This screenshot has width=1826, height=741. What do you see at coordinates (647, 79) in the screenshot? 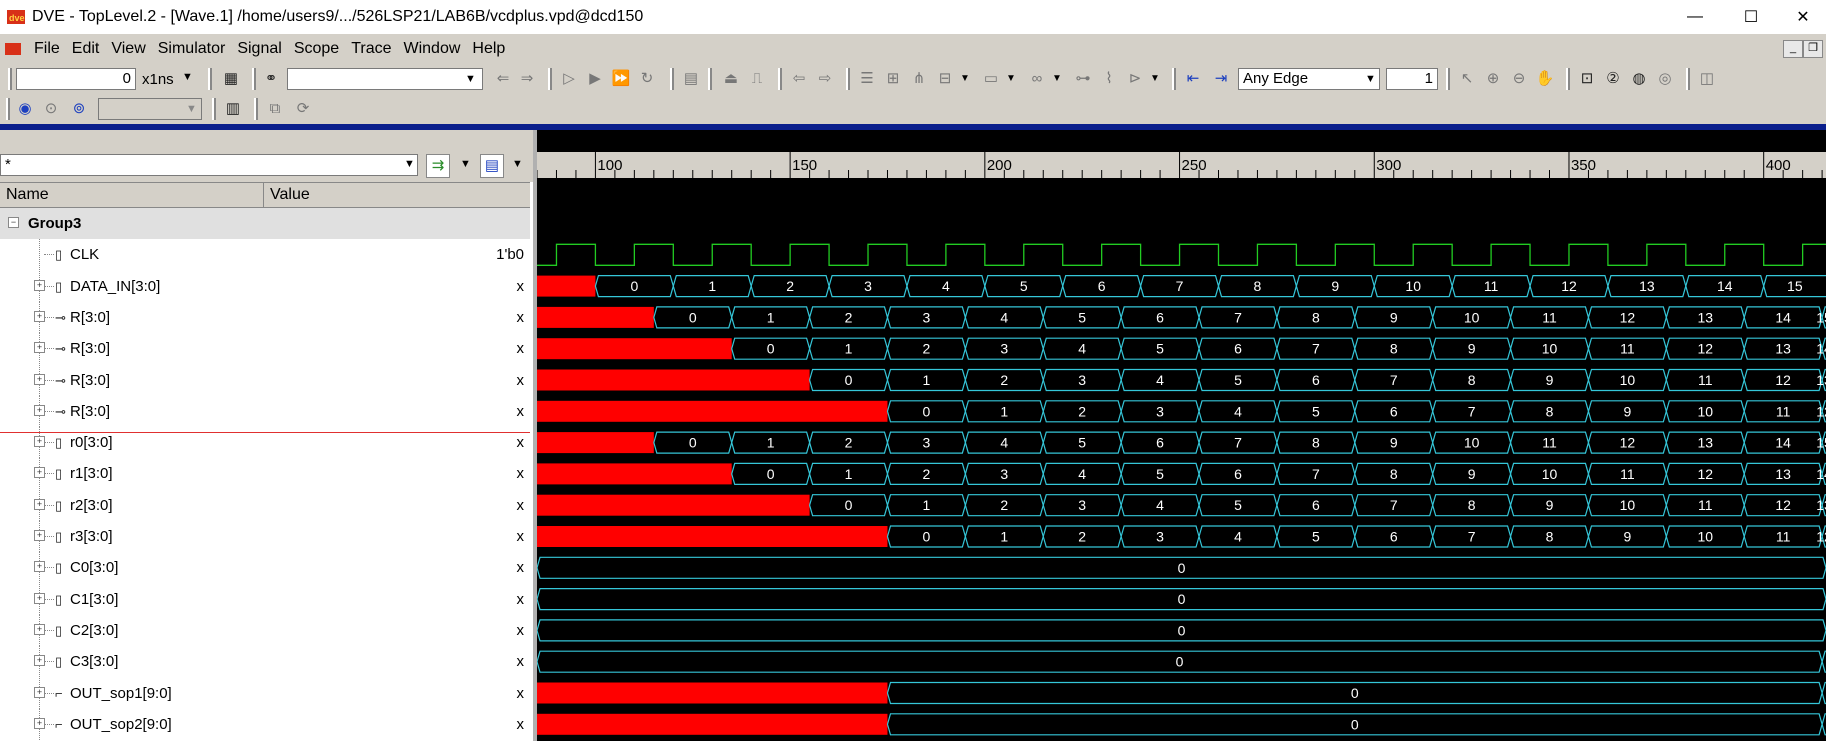
I see `restart-icon: ↻` at bounding box center [647, 79].